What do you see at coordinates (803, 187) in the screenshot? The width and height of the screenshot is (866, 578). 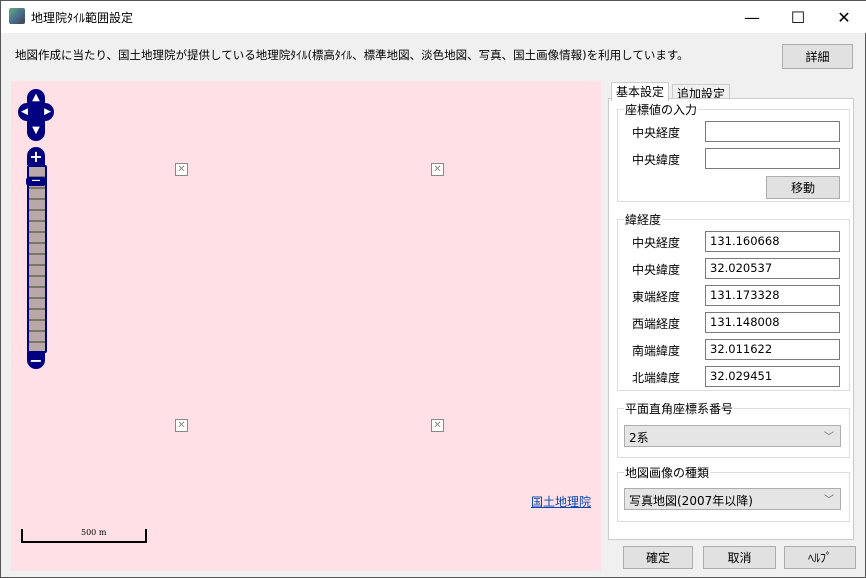 I see `move-button: 移動` at bounding box center [803, 187].